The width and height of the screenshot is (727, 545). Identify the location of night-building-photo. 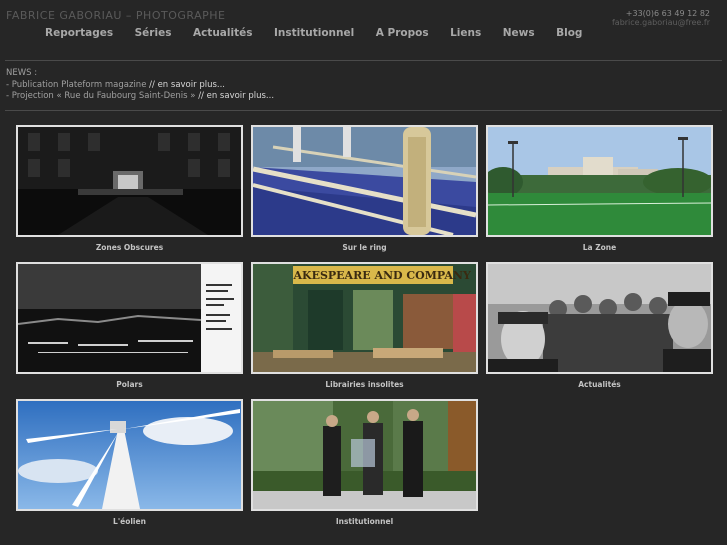
(129, 181).